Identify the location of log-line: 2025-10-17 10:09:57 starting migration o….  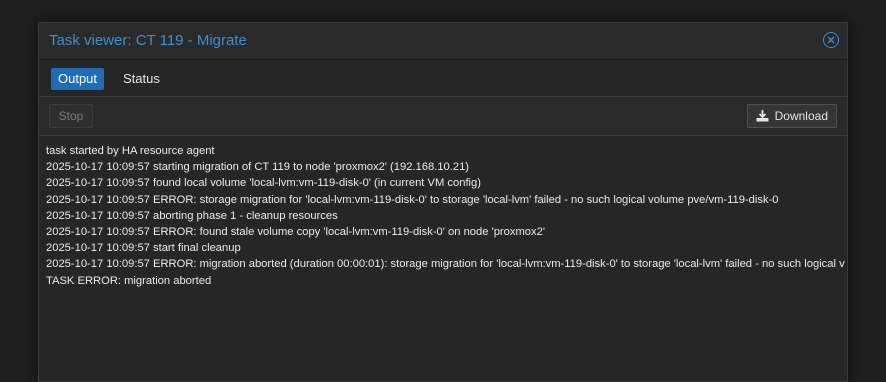
(258, 167).